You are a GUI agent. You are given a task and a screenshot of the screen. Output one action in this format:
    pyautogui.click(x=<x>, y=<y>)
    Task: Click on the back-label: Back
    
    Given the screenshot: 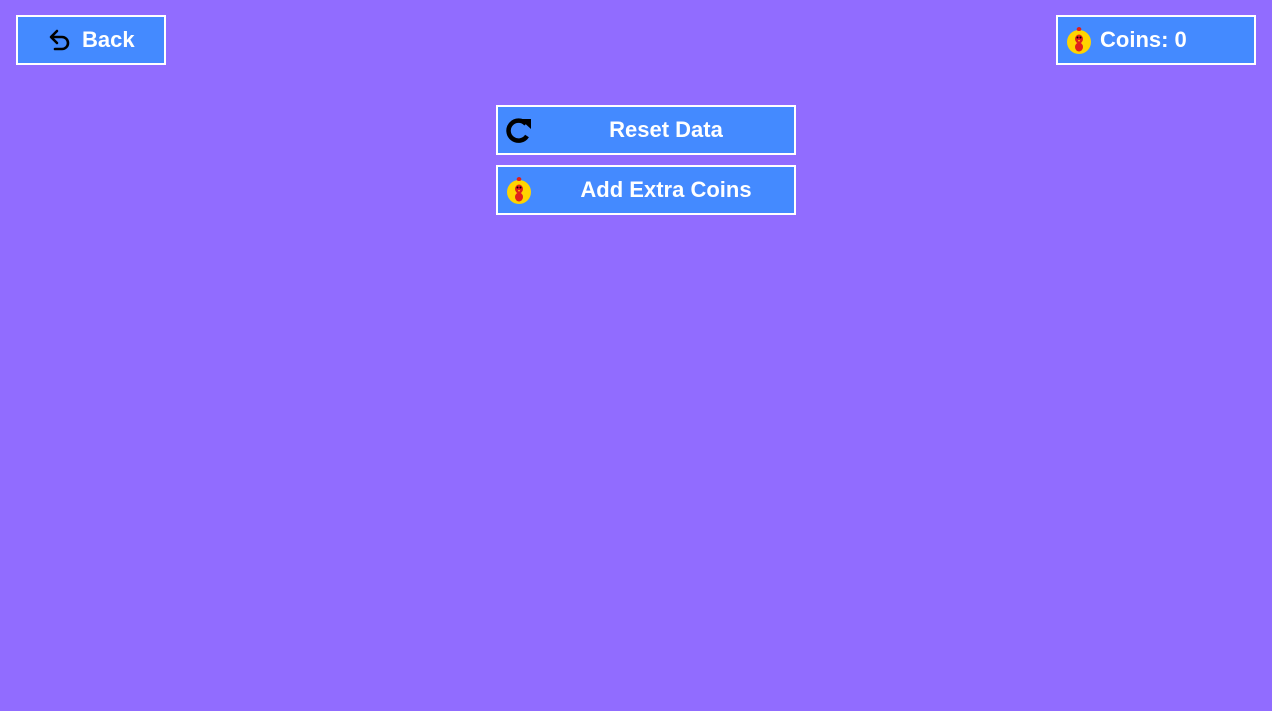 What is the action you would take?
    pyautogui.click(x=108, y=39)
    